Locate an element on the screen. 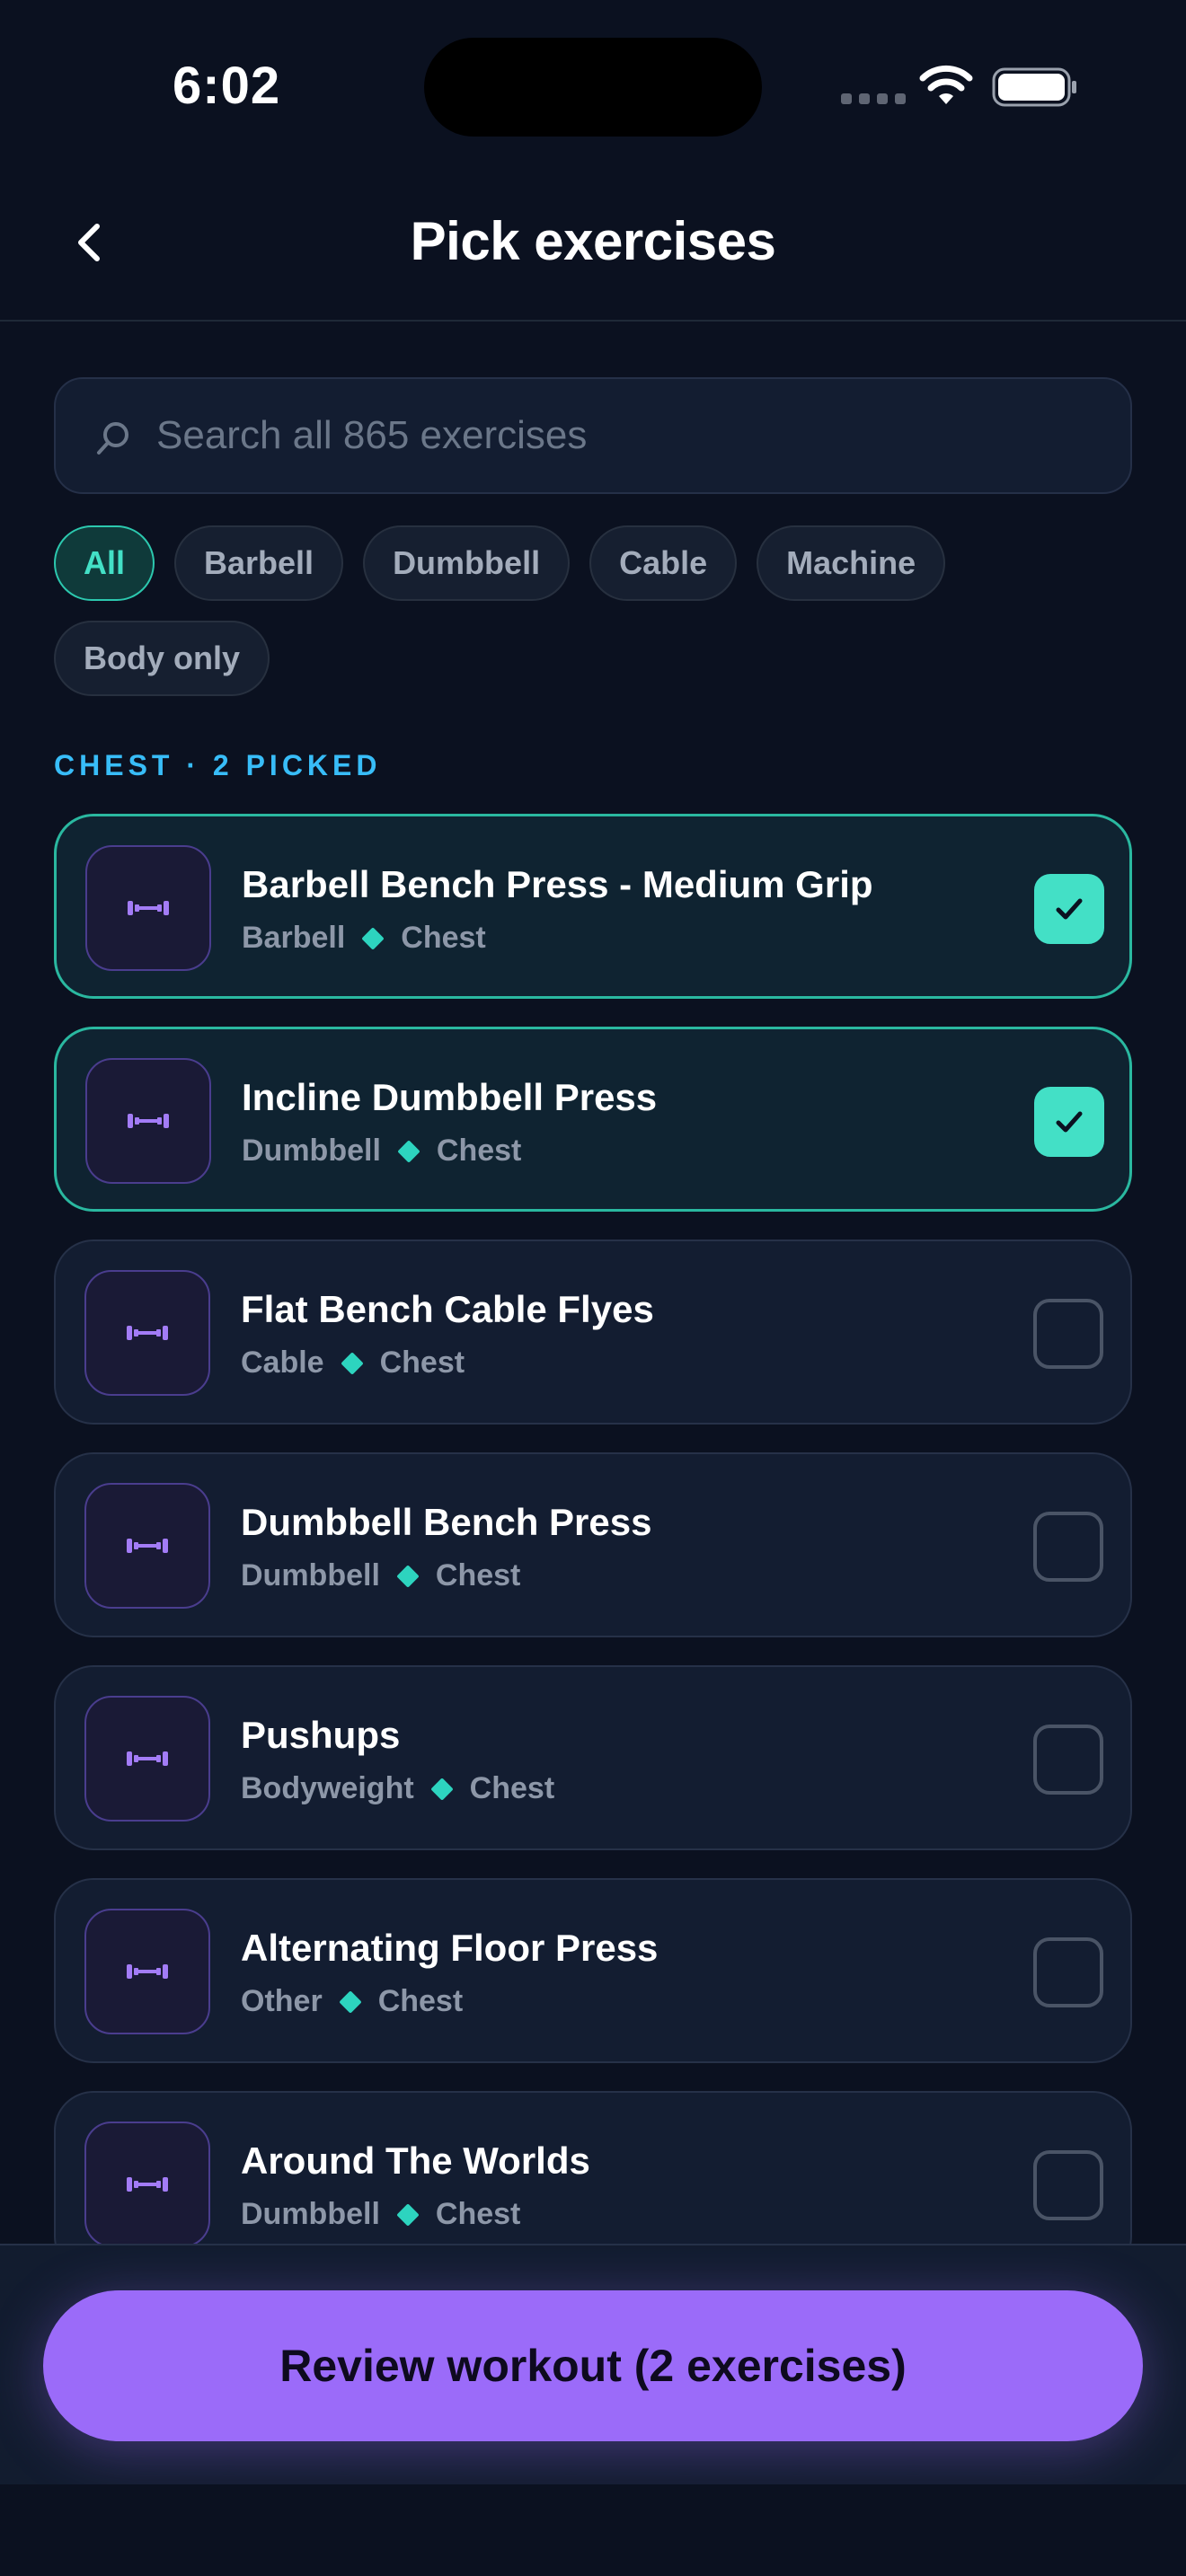  exercise-equipment: Bodyweight is located at coordinates (327, 1788).